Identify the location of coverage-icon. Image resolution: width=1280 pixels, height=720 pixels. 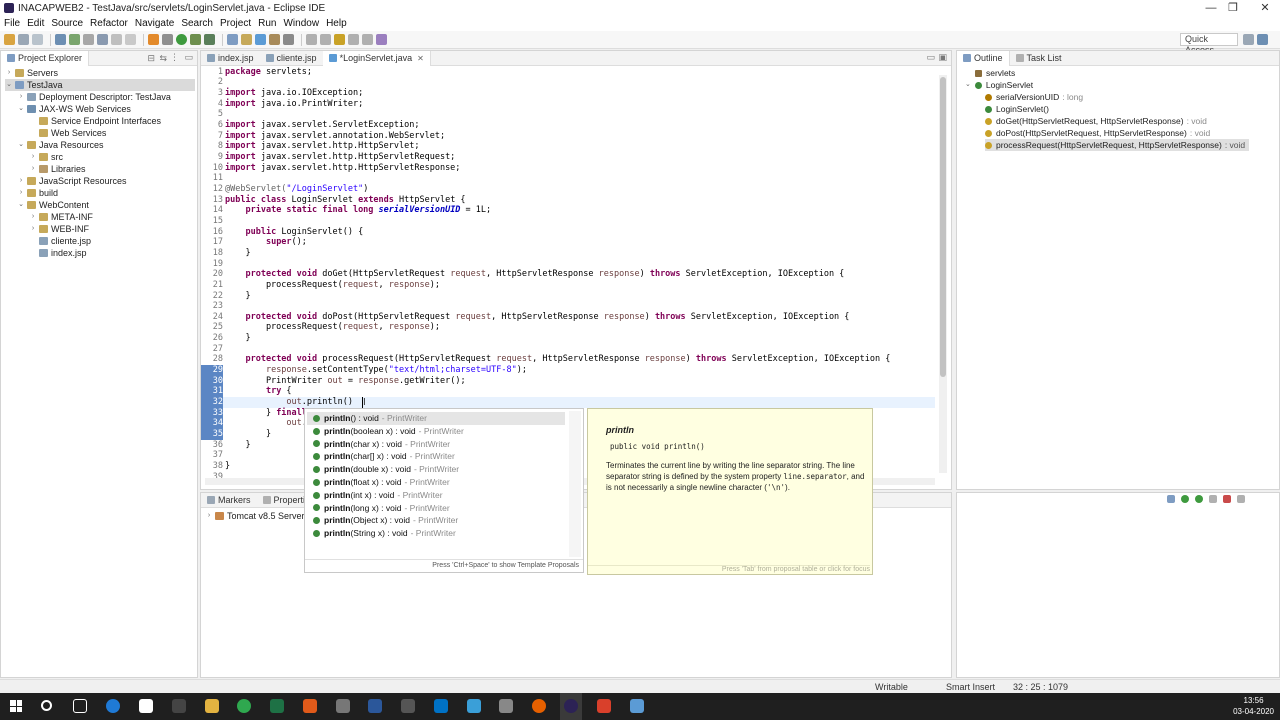
(167, 39).